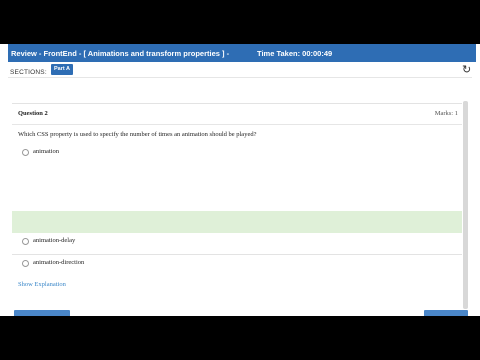 This screenshot has width=480, height=360. What do you see at coordinates (237, 152) in the screenshot?
I see `option-animation: animation` at bounding box center [237, 152].